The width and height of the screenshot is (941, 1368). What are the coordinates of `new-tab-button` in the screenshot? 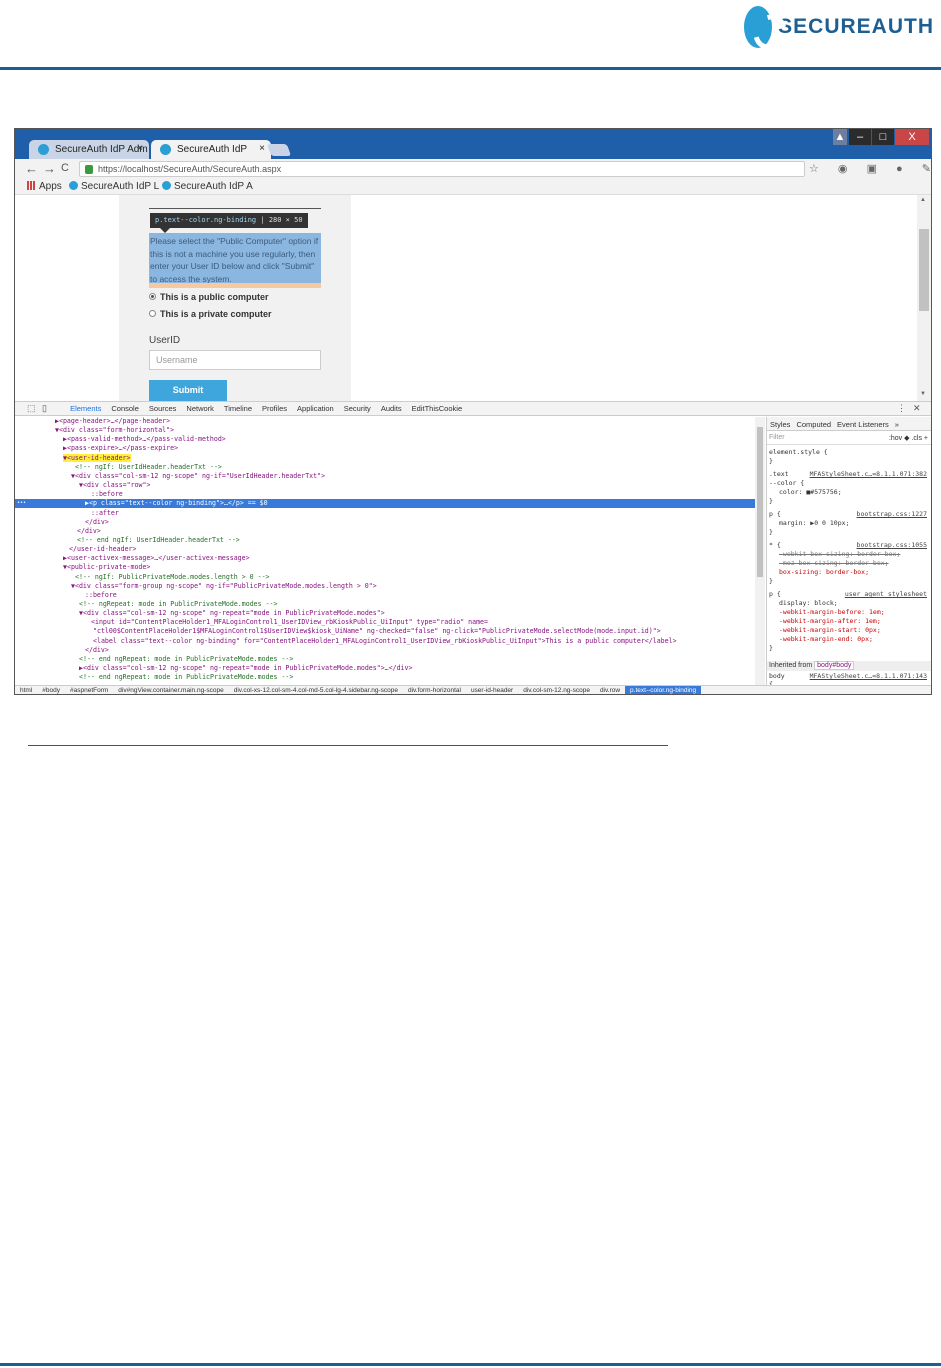 It's located at (279, 150).